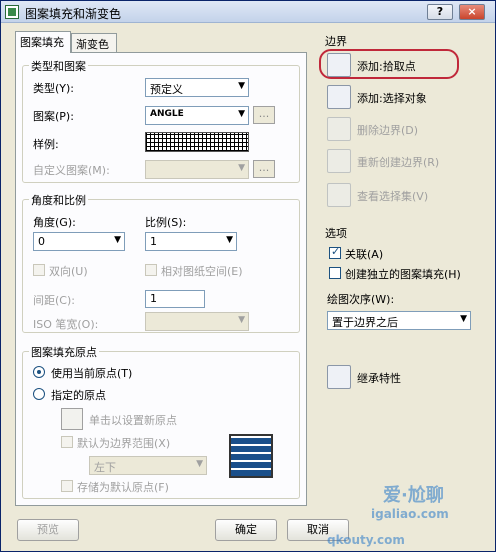 Image resolution: width=496 pixels, height=552 pixels. Describe the element at coordinates (472, 12) in the screenshot. I see `close-button: ×` at that location.